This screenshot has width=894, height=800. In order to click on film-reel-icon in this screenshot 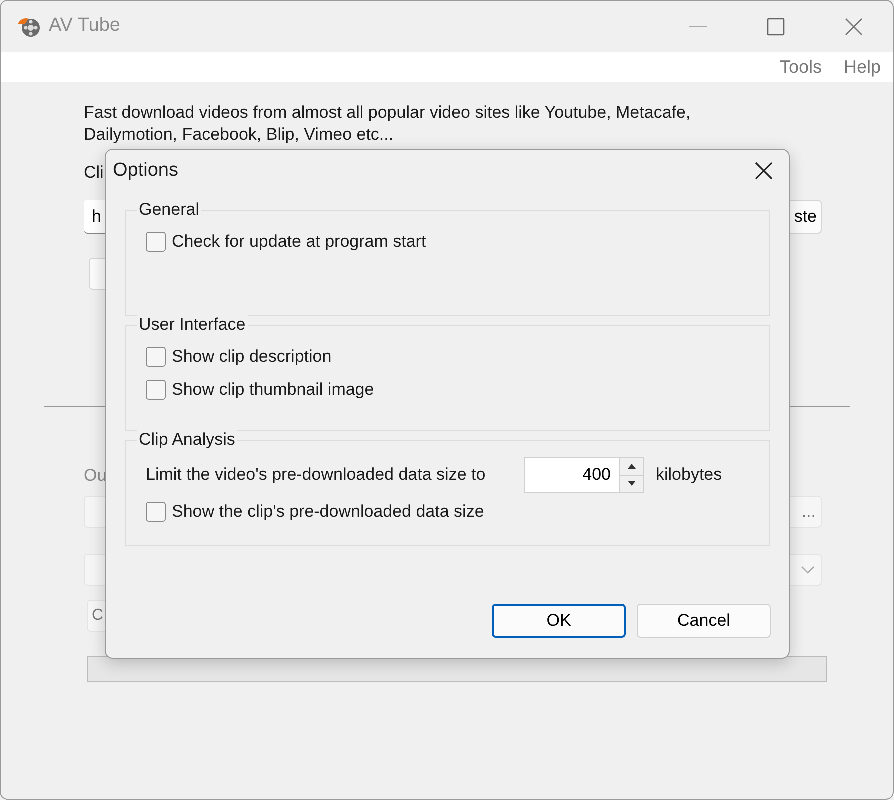, I will do `click(29, 27)`.